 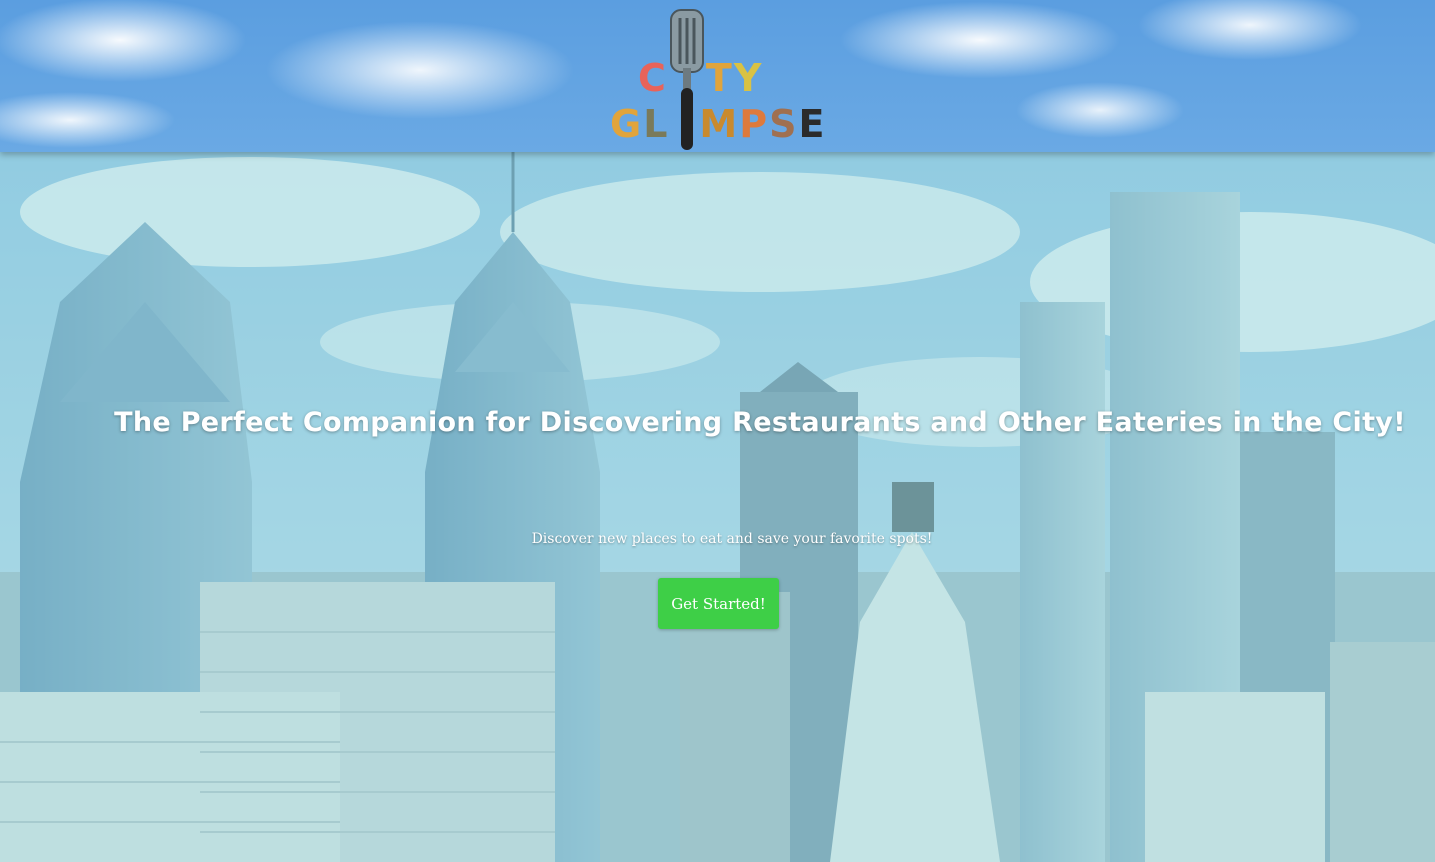 I want to click on logo-letter: G, so click(x=627, y=124).